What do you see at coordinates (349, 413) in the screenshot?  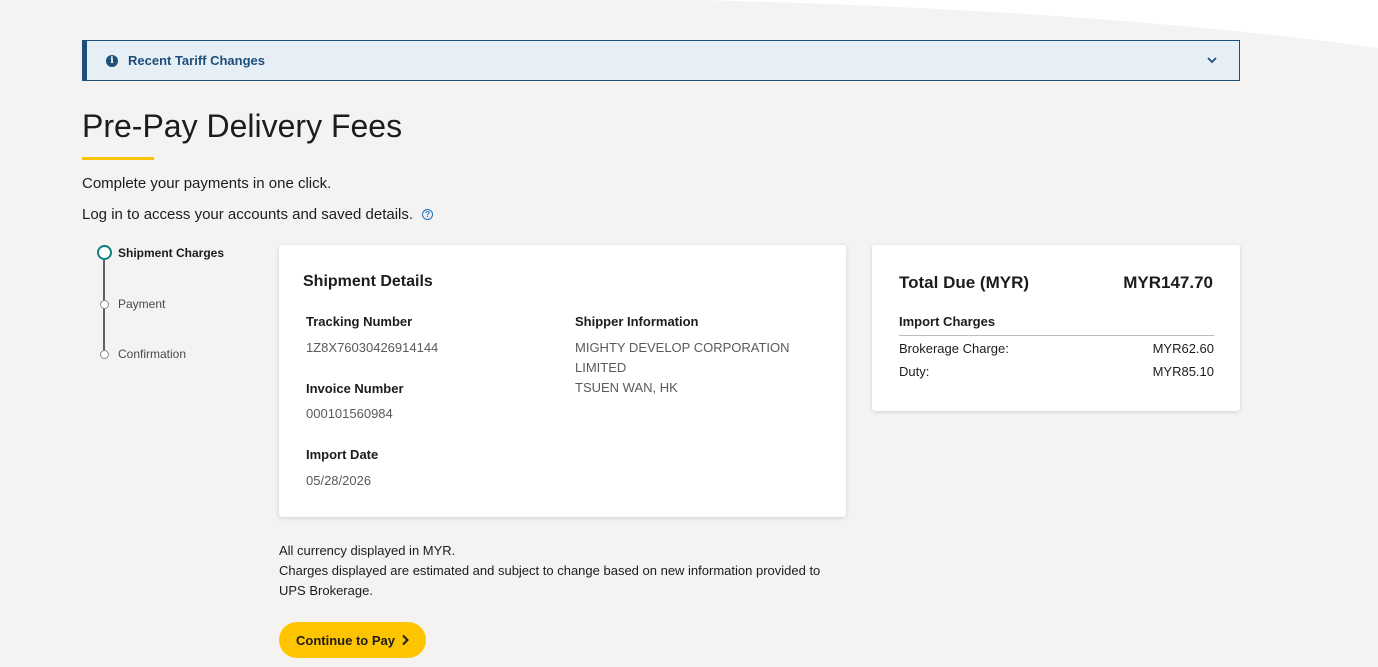 I see `invoice-number-value: 000101560984` at bounding box center [349, 413].